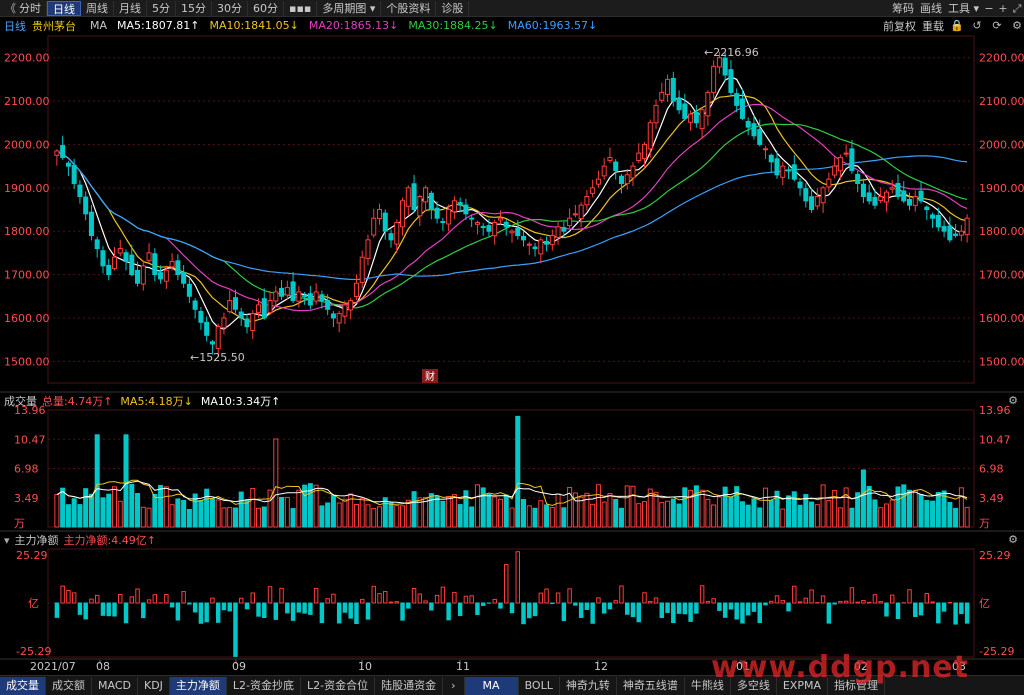 Image resolution: width=1024 pixels, height=695 pixels. Describe the element at coordinates (198, 685) in the screenshot. I see `indicator-tab-4: 主力净额` at that location.